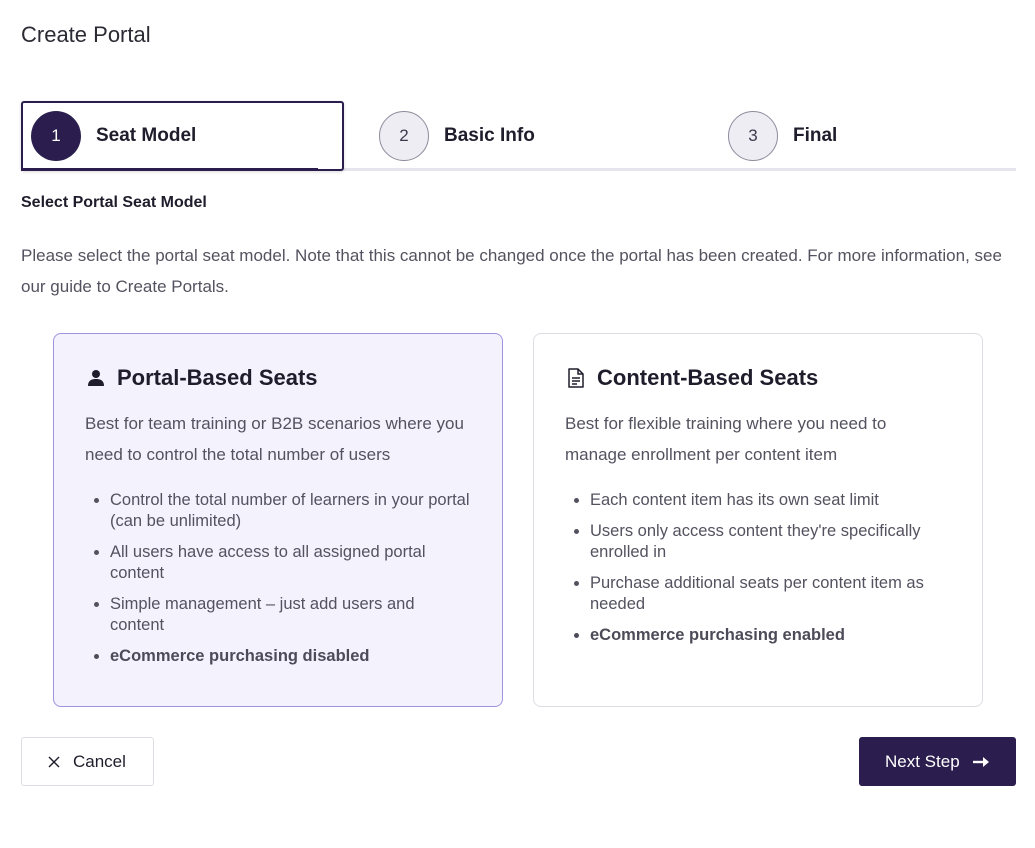  Describe the element at coordinates (782, 136) in the screenshot. I see `step-final: 3 Final` at that location.